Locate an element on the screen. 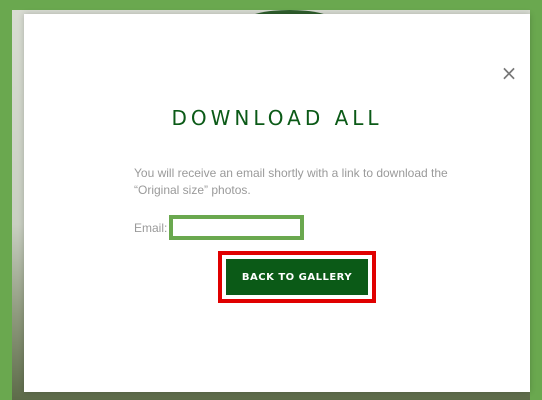  email-row: Email: is located at coordinates (219, 227).